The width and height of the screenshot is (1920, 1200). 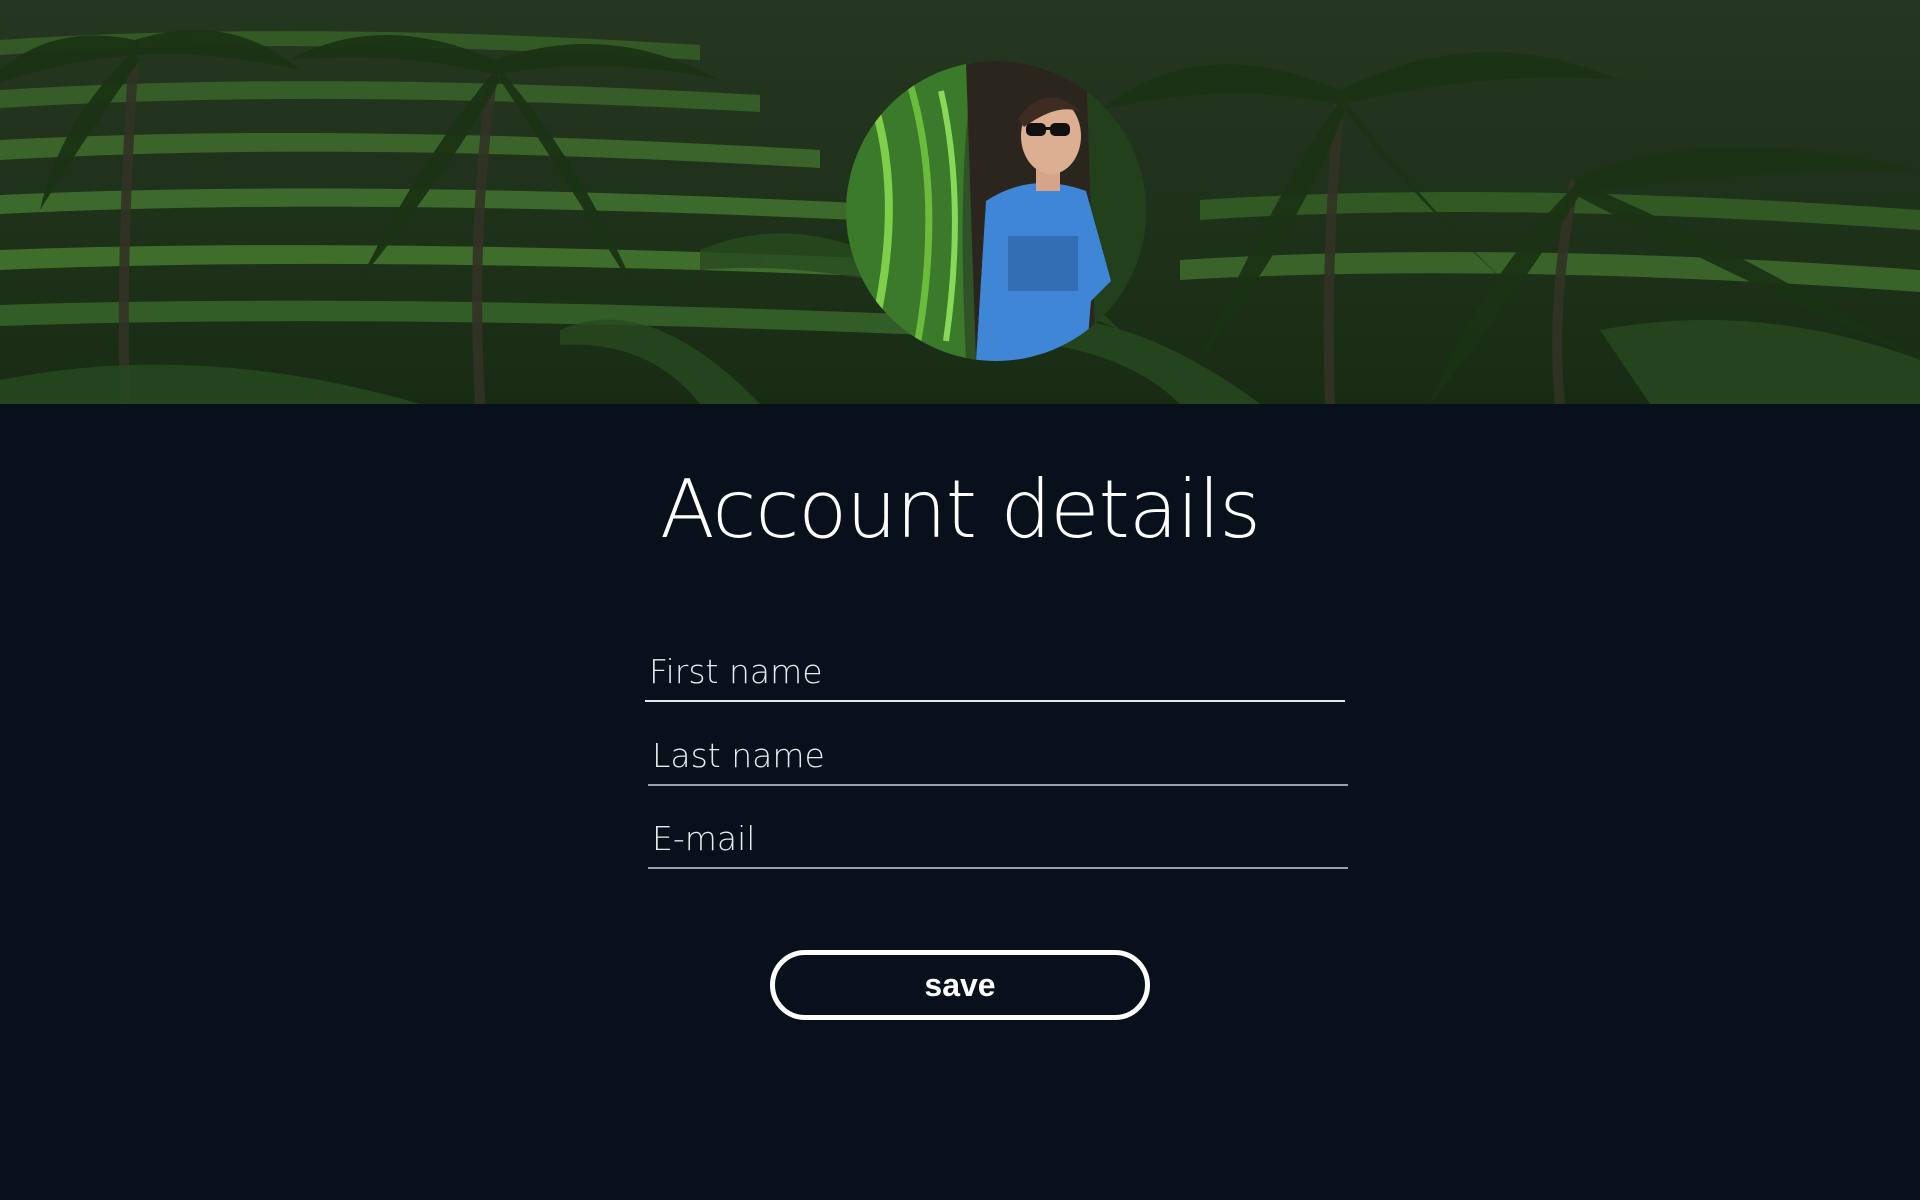 I want to click on email-field-wrapper, so click(x=998, y=842).